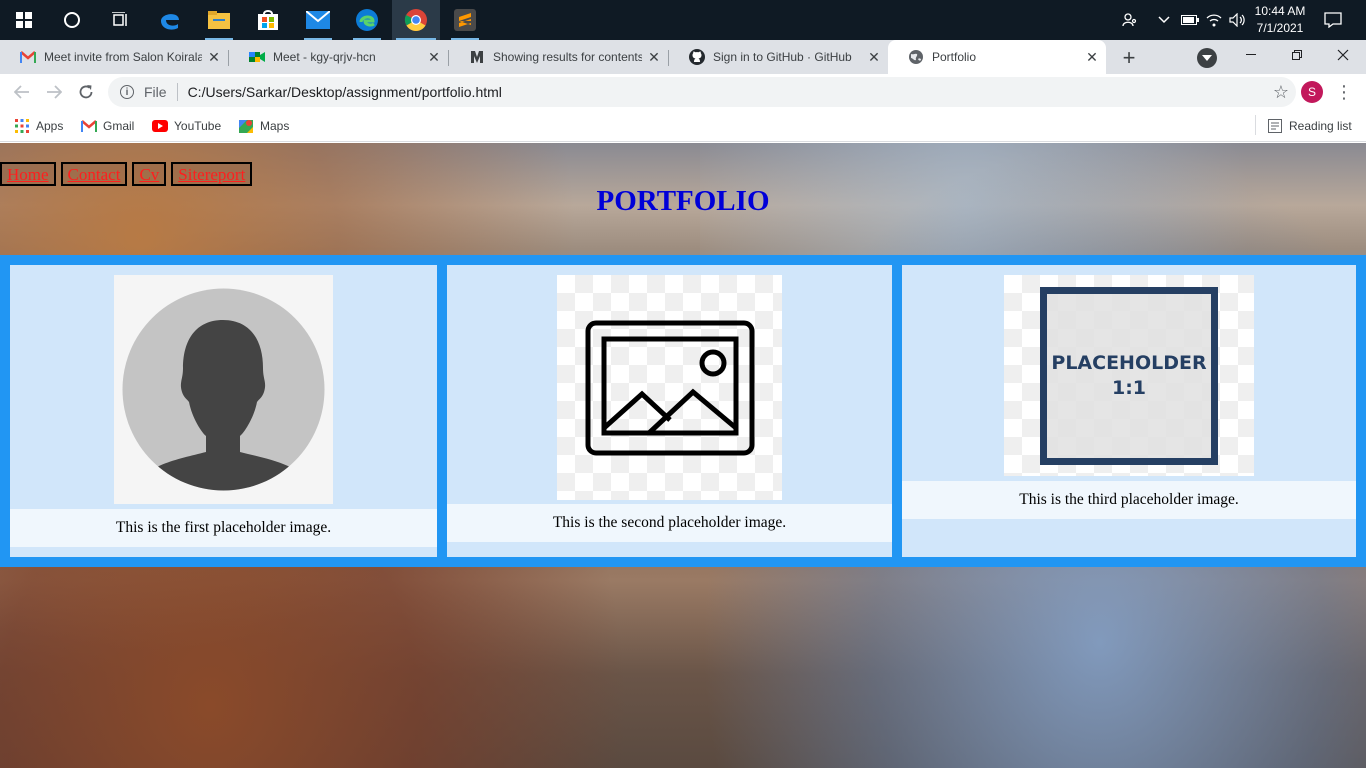 This screenshot has height=768, width=1366. What do you see at coordinates (465, 20) in the screenshot?
I see `sublime-text-icon` at bounding box center [465, 20].